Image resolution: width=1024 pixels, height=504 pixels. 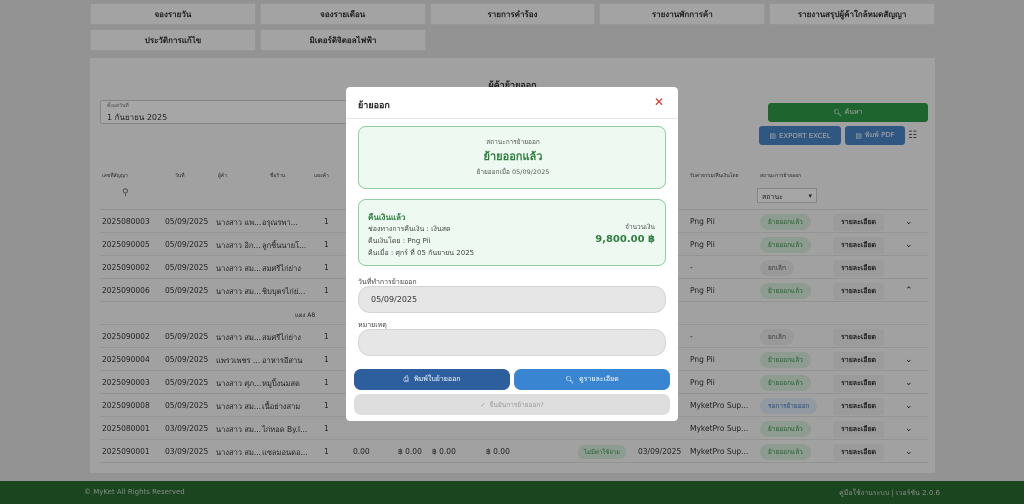 I want to click on confirm-moveout-button: ✓ ยืนยันการย้ายออก?, so click(x=512, y=404).